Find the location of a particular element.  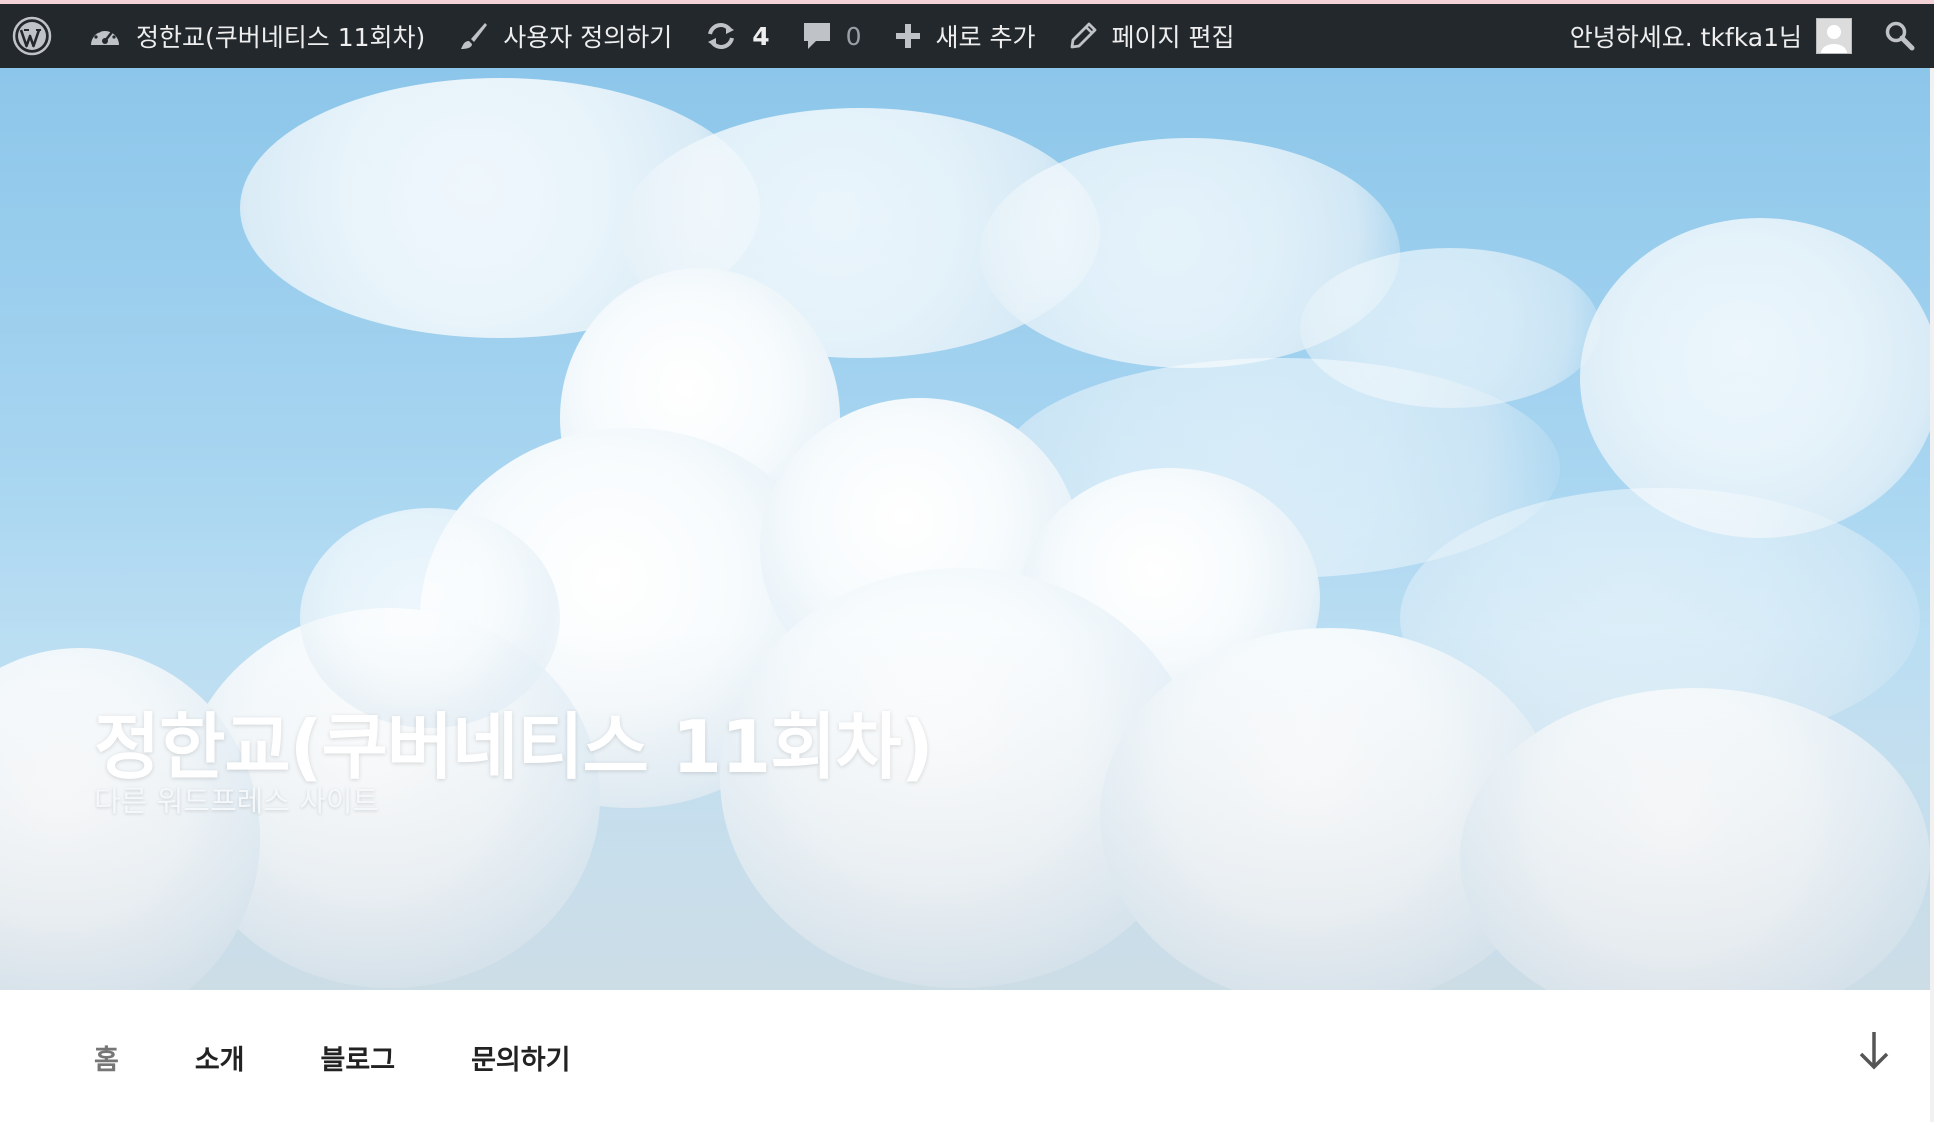

paintbrush-icon is located at coordinates (473, 36).